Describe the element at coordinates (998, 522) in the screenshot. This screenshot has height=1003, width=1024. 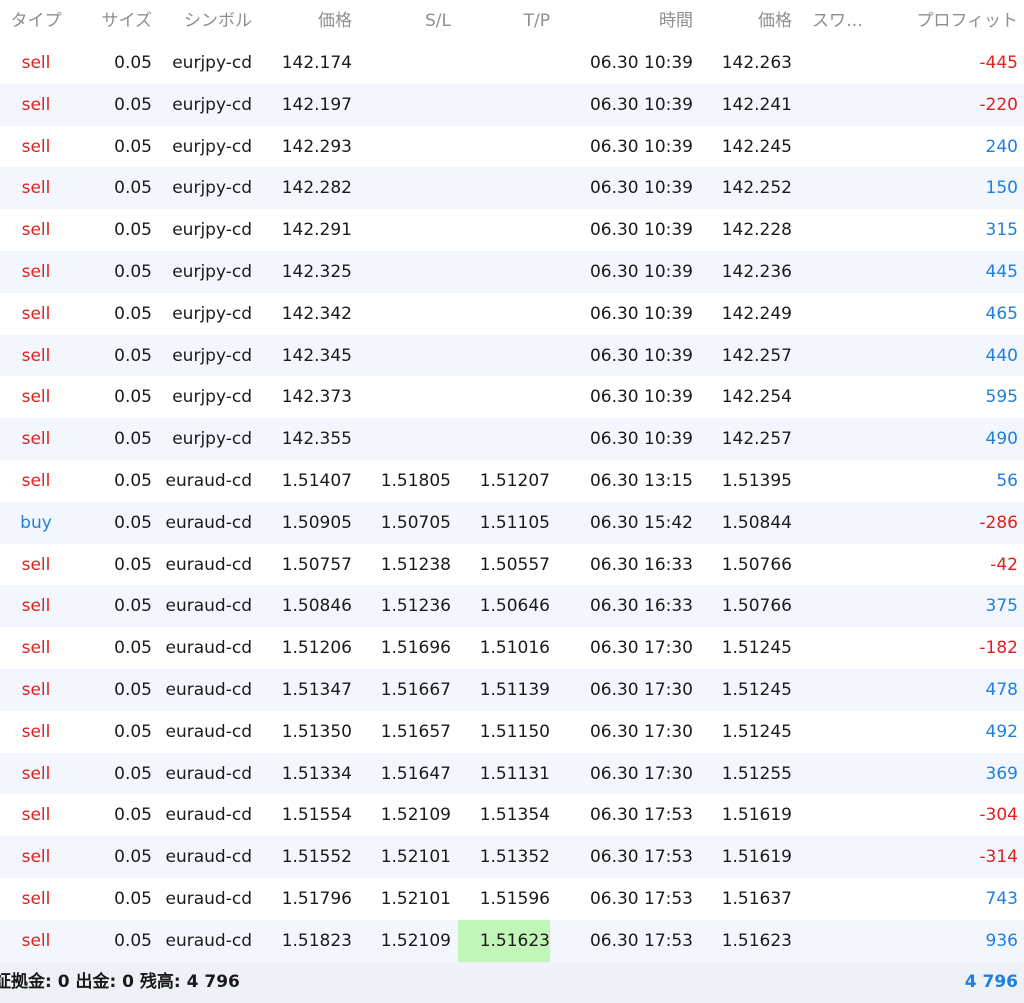
I see `row-profit: -286` at that location.